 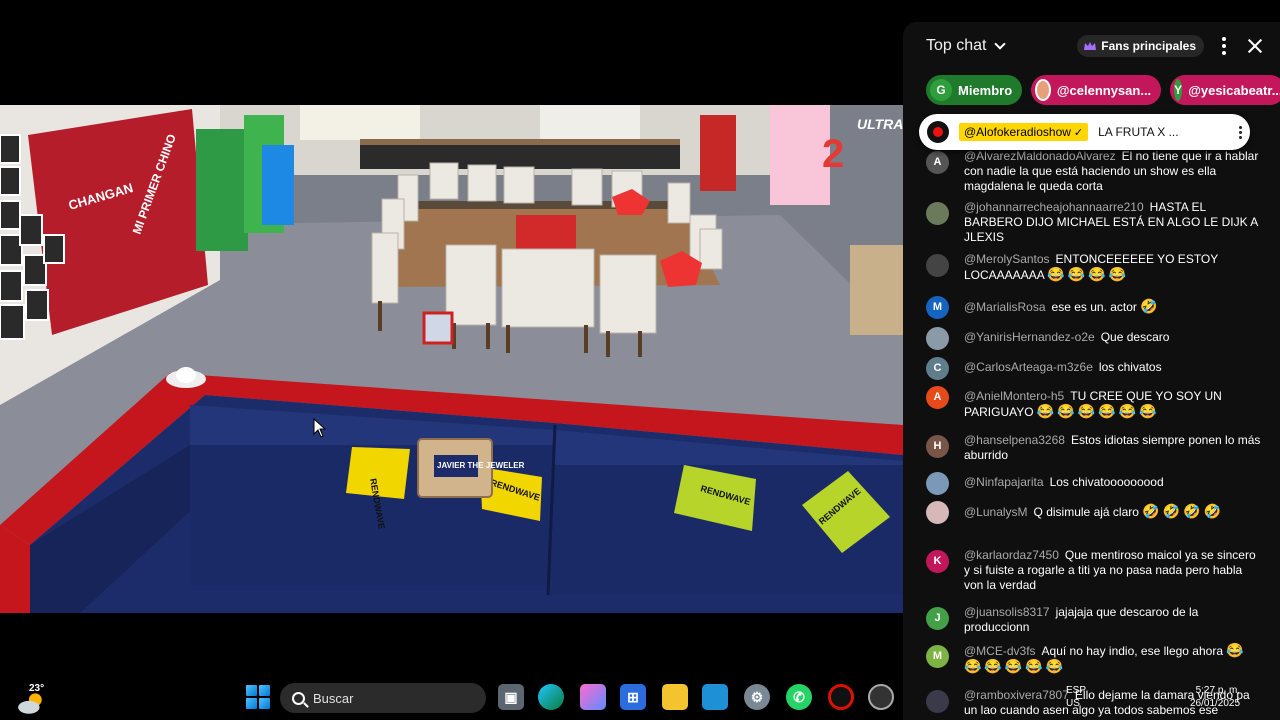 What do you see at coordinates (1014, 396) in the screenshot?
I see `message-author: @AnielMontero-h5` at bounding box center [1014, 396].